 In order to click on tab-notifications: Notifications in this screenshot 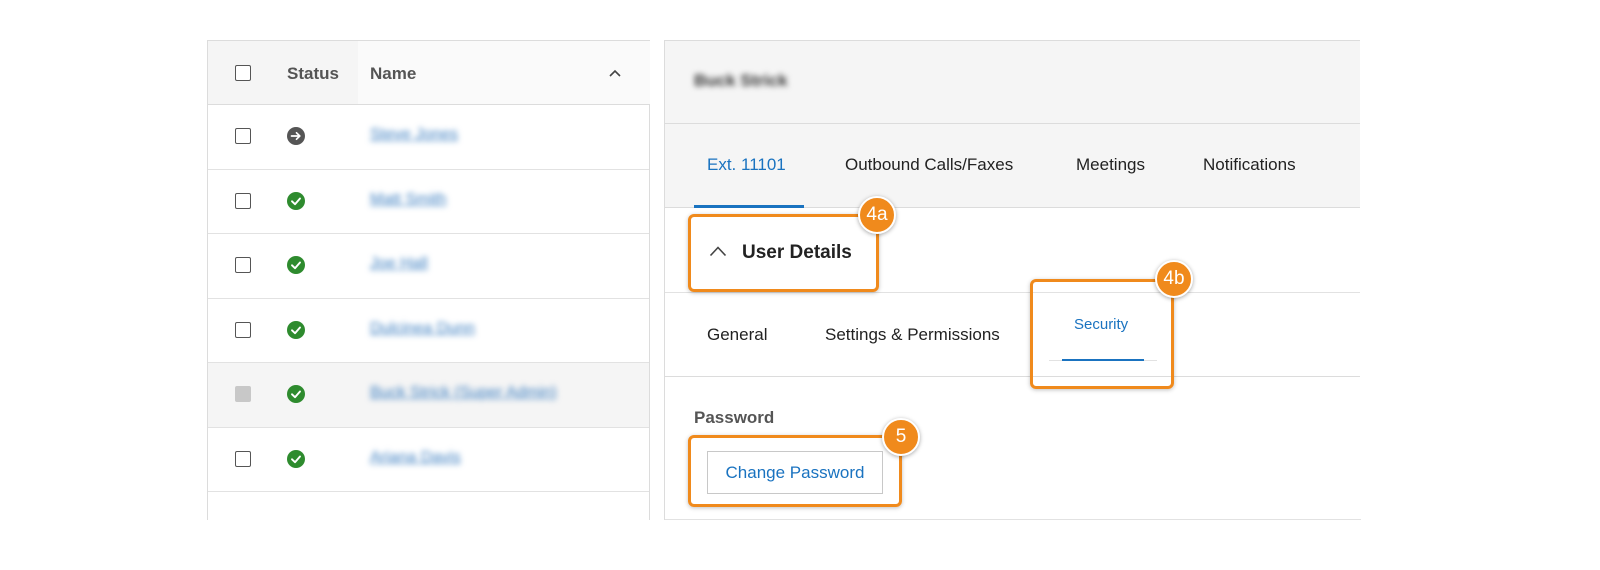, I will do `click(1249, 165)`.